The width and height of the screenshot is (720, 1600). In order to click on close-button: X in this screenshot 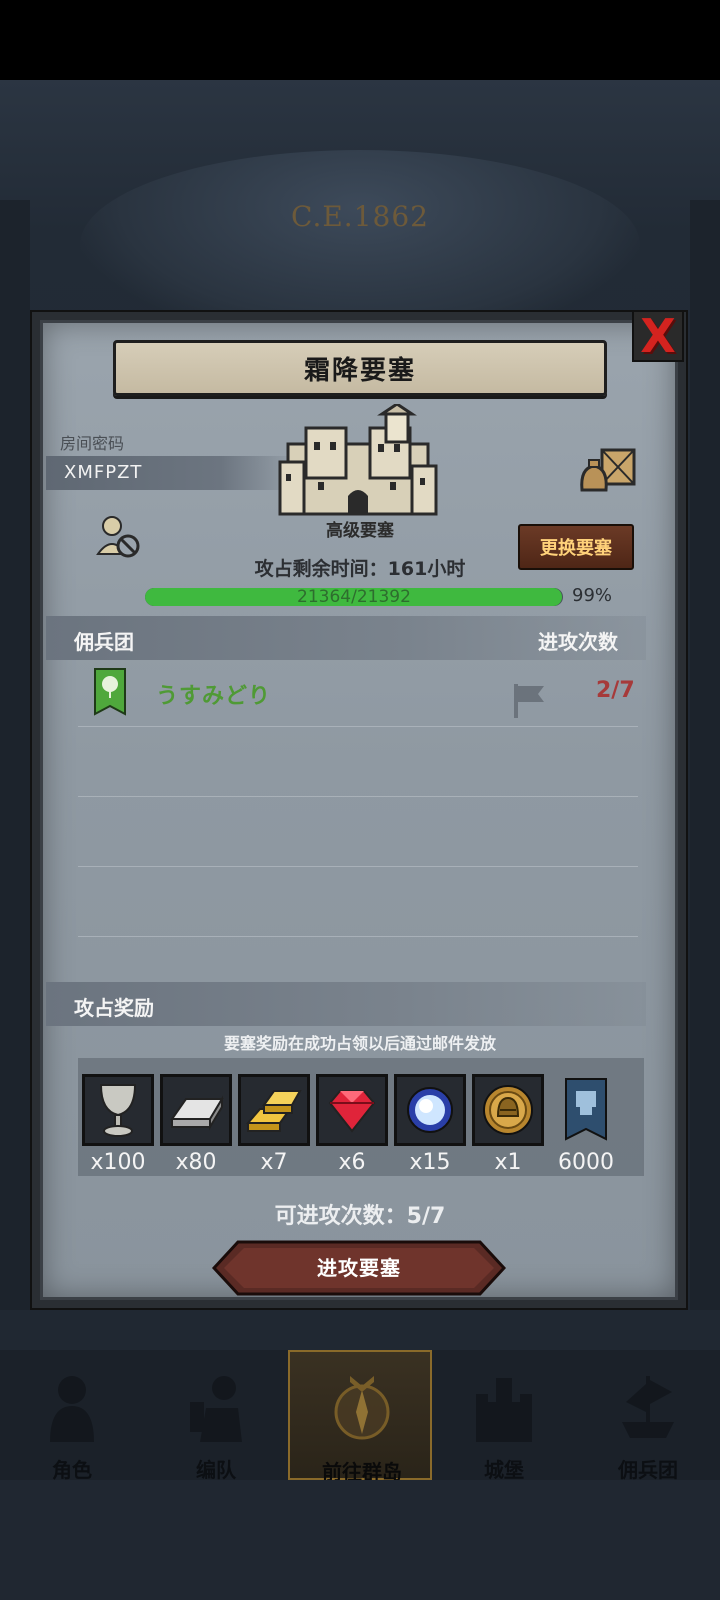, I will do `click(658, 336)`.